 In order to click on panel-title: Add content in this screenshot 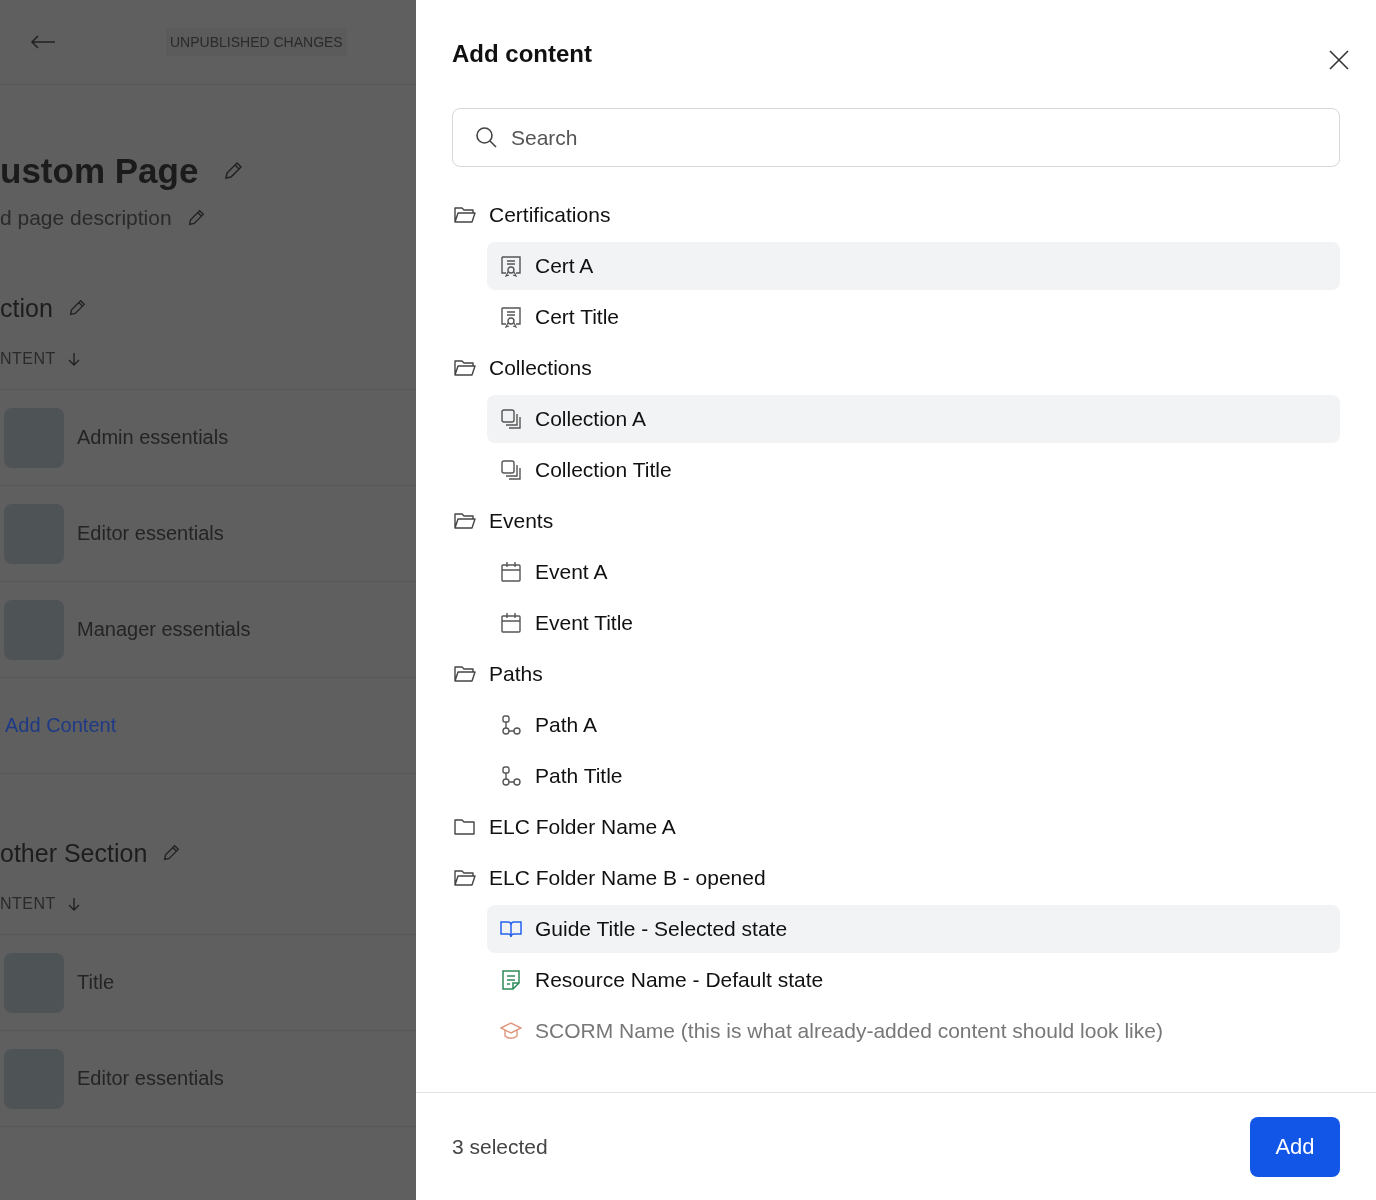, I will do `click(522, 54)`.